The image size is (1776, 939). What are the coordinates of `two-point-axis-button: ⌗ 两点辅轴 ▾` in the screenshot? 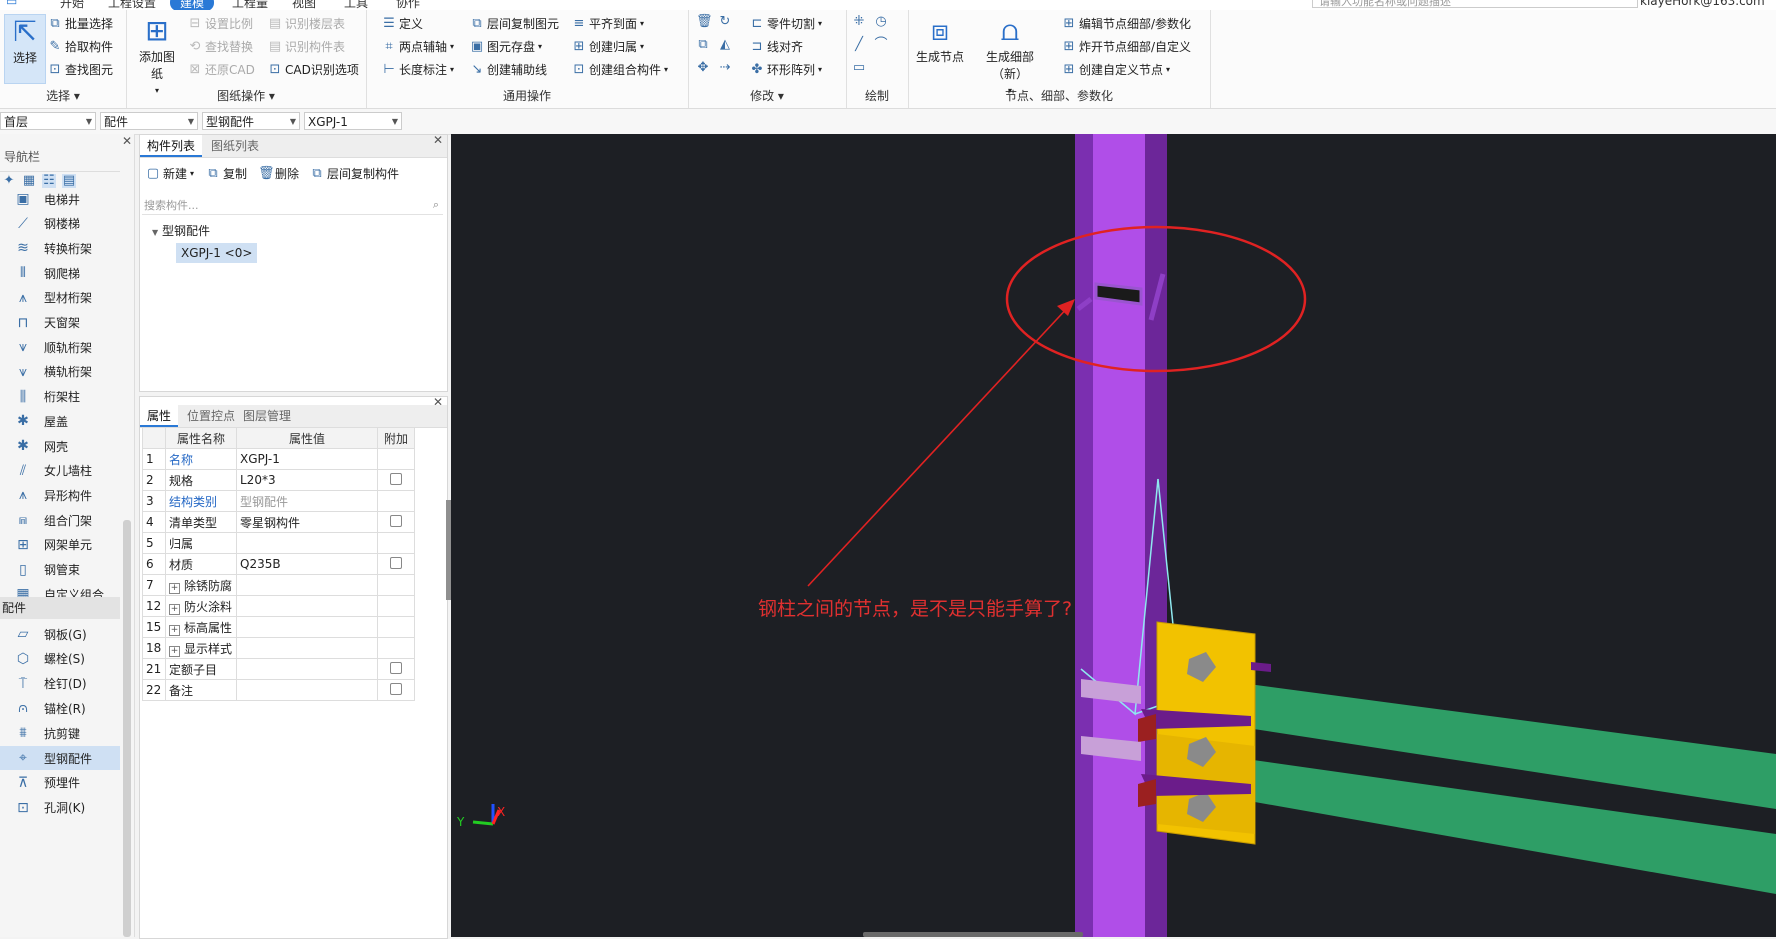 It's located at (418, 46).